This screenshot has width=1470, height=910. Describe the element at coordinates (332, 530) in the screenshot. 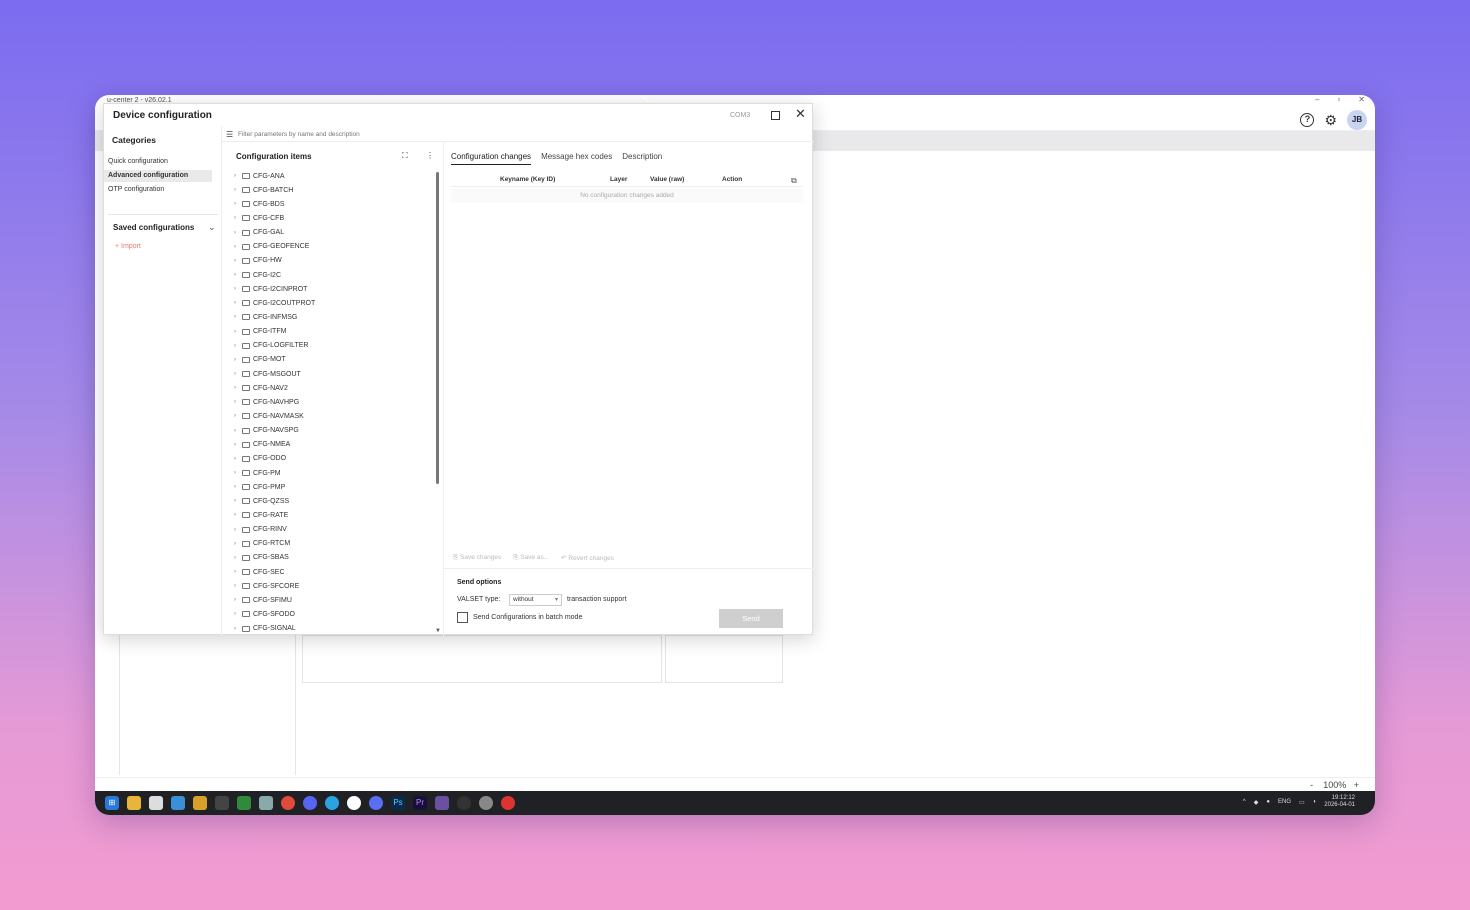

I see `tree-item: › CFG-RINV` at that location.